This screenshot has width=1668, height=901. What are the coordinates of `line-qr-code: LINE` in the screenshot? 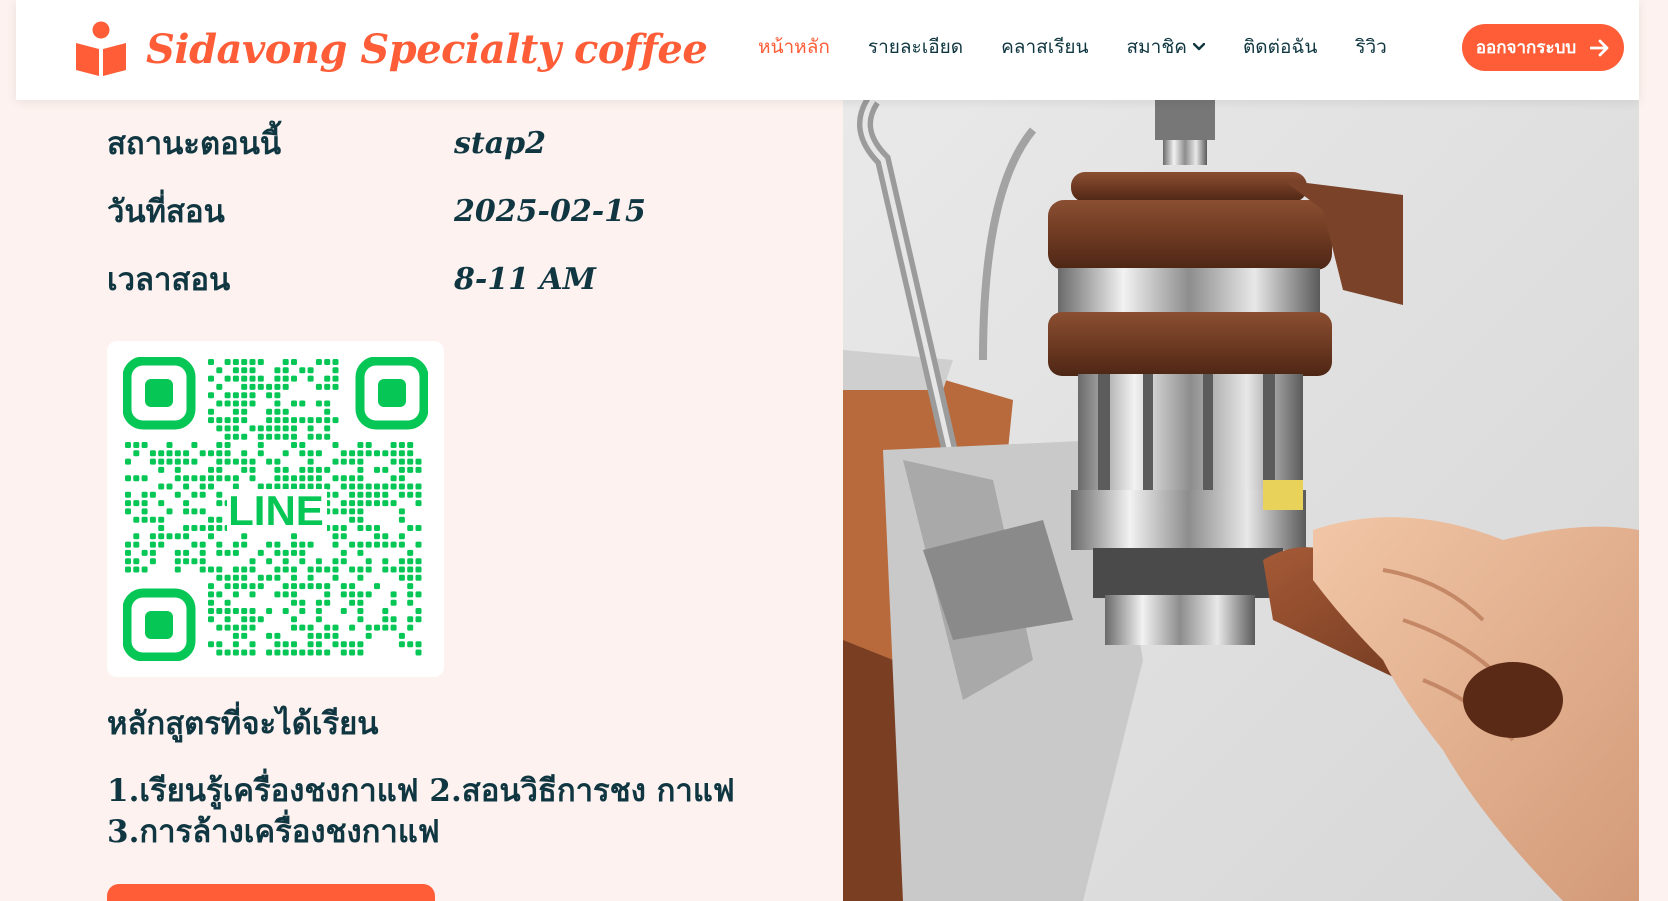 It's located at (275, 509).